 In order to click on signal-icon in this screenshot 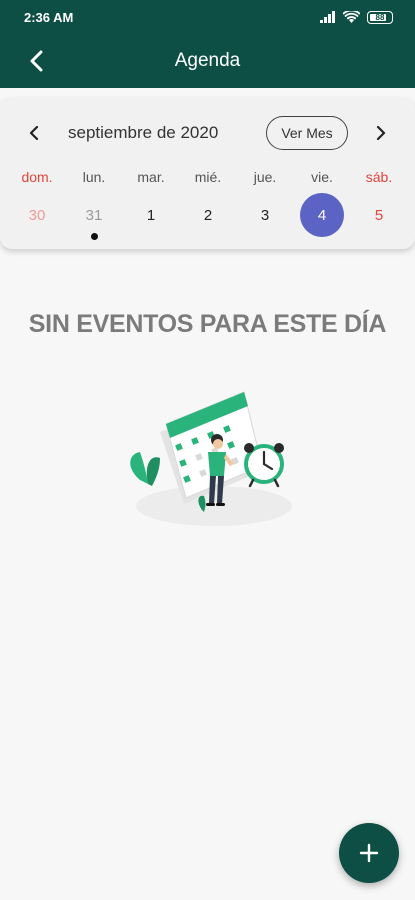, I will do `click(327, 17)`.